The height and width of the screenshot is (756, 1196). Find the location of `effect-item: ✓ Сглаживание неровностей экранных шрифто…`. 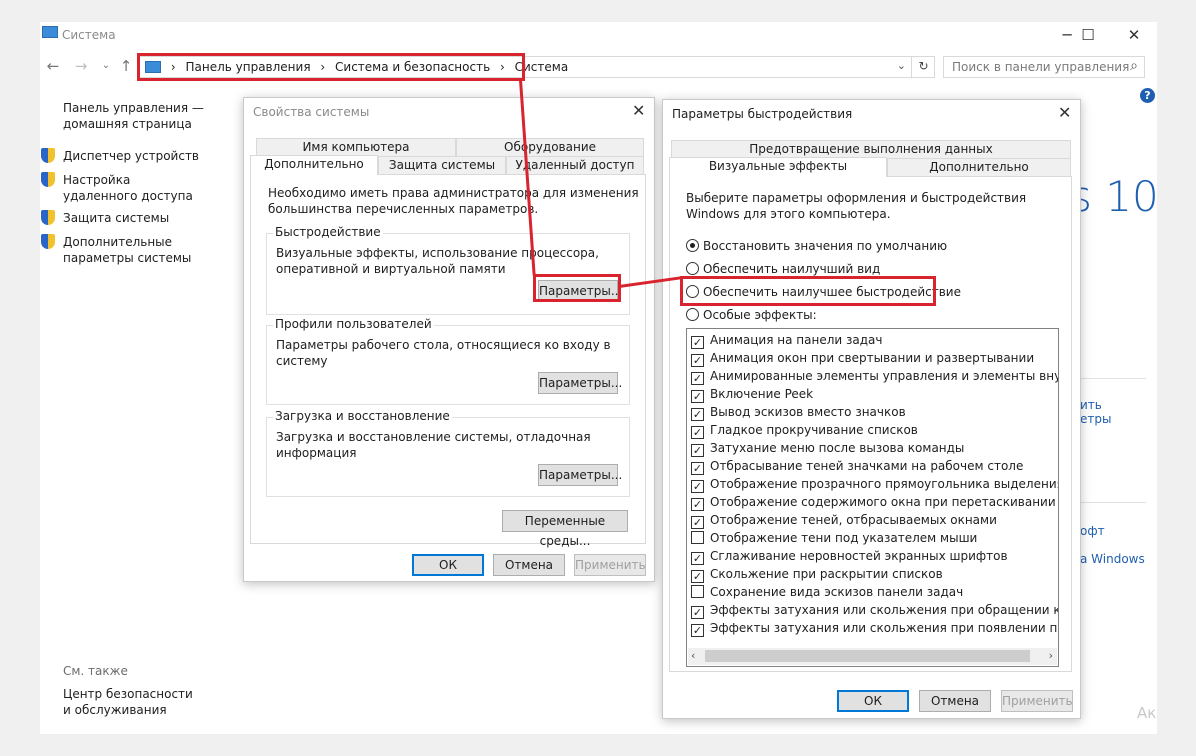

effect-item: ✓ Сглаживание неровностей экранных шрифто… is located at coordinates (849, 558).